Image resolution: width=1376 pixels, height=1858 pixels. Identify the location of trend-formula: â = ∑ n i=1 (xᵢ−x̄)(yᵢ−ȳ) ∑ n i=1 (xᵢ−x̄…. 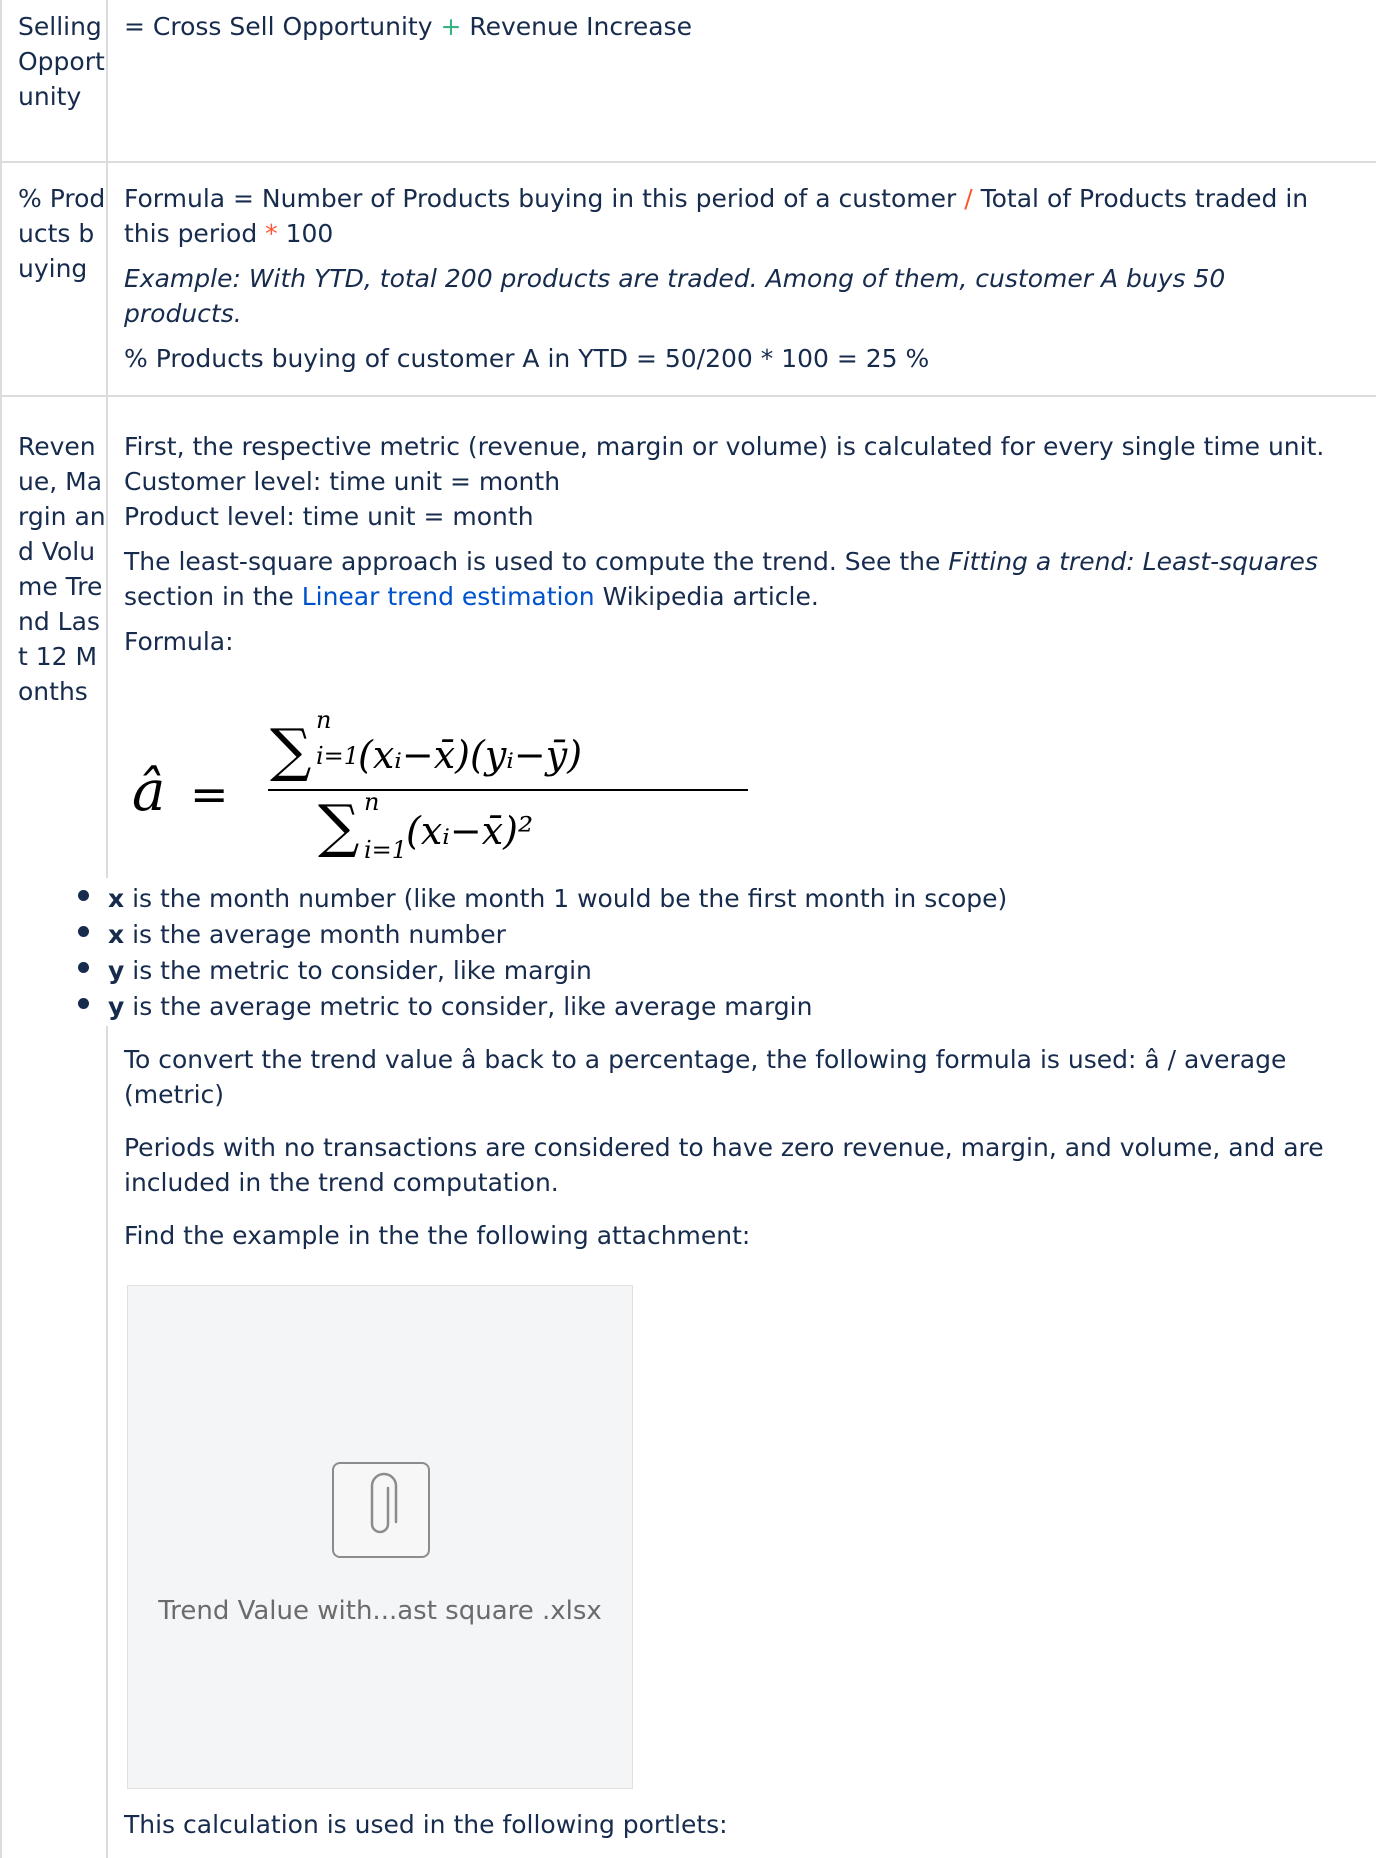
(440, 785).